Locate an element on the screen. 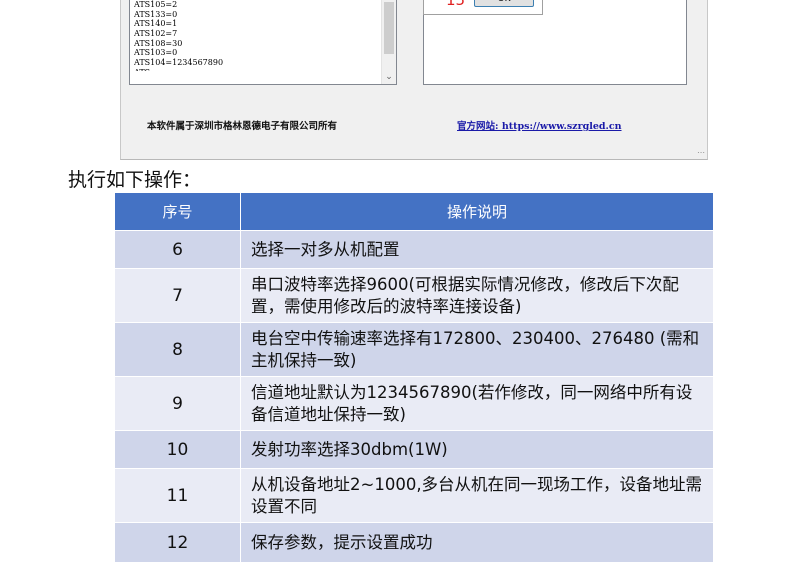 This screenshot has width=790, height=570. log-scrollbar: ⌄ is located at coordinates (388, 42).